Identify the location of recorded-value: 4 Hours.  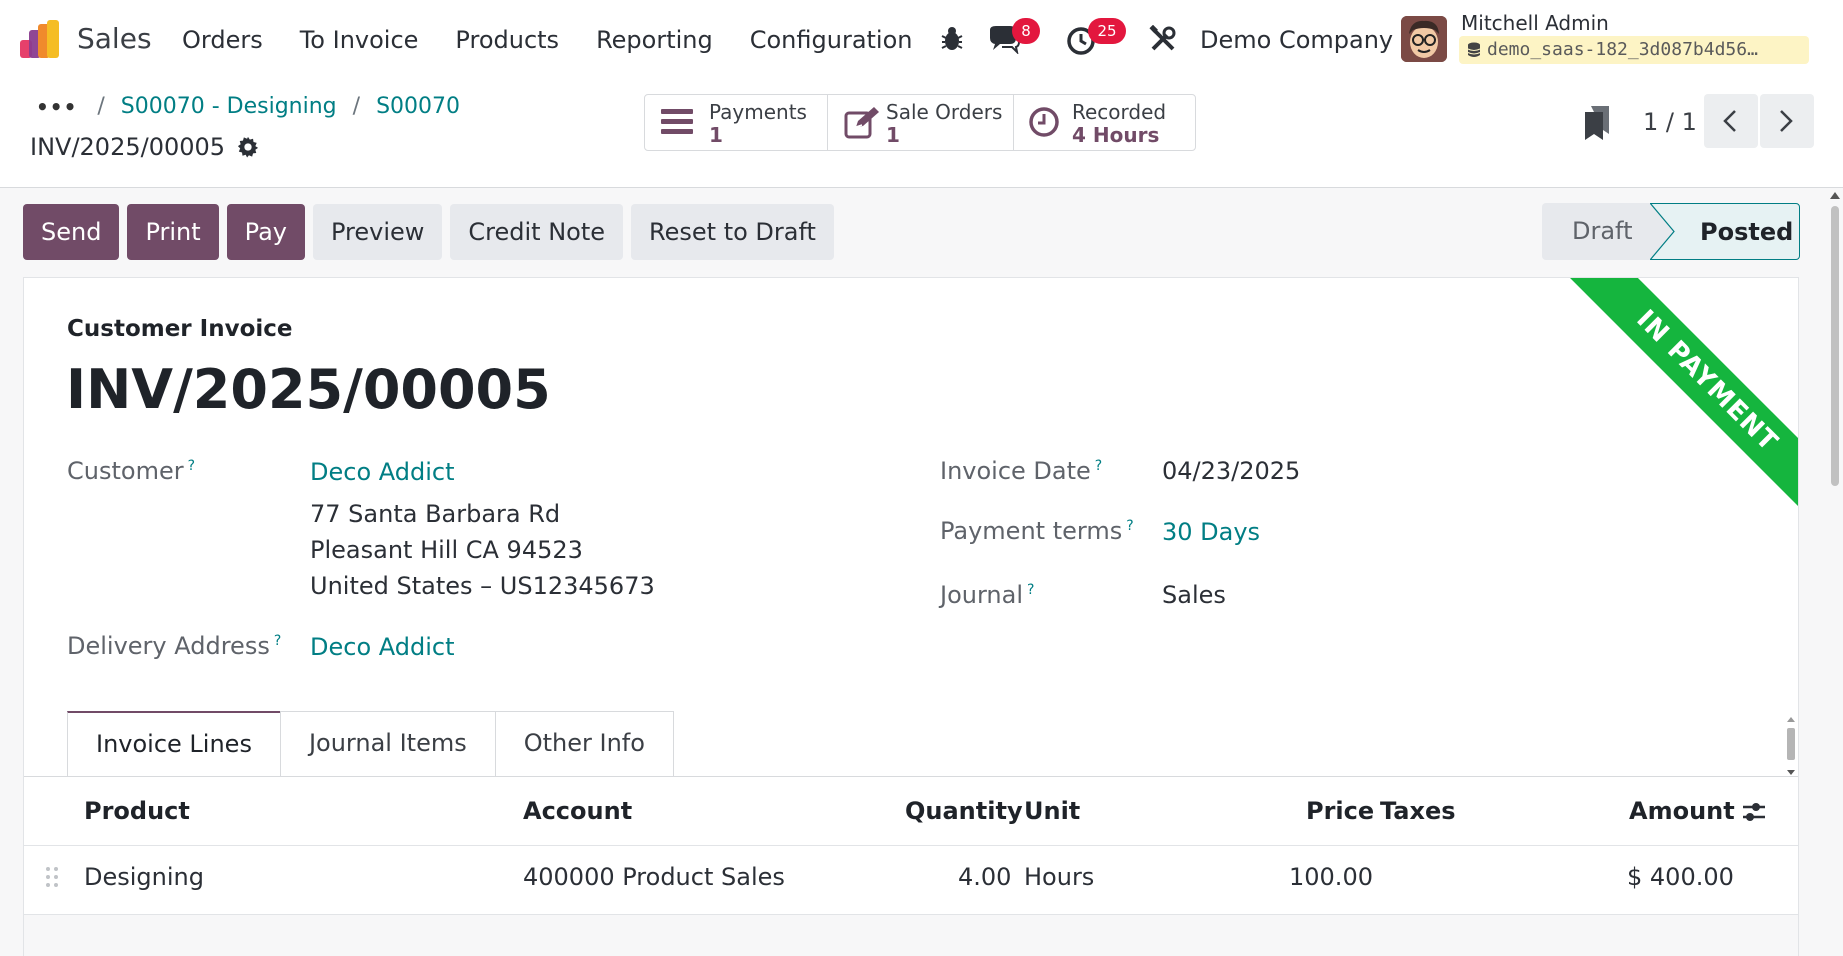
(1116, 135).